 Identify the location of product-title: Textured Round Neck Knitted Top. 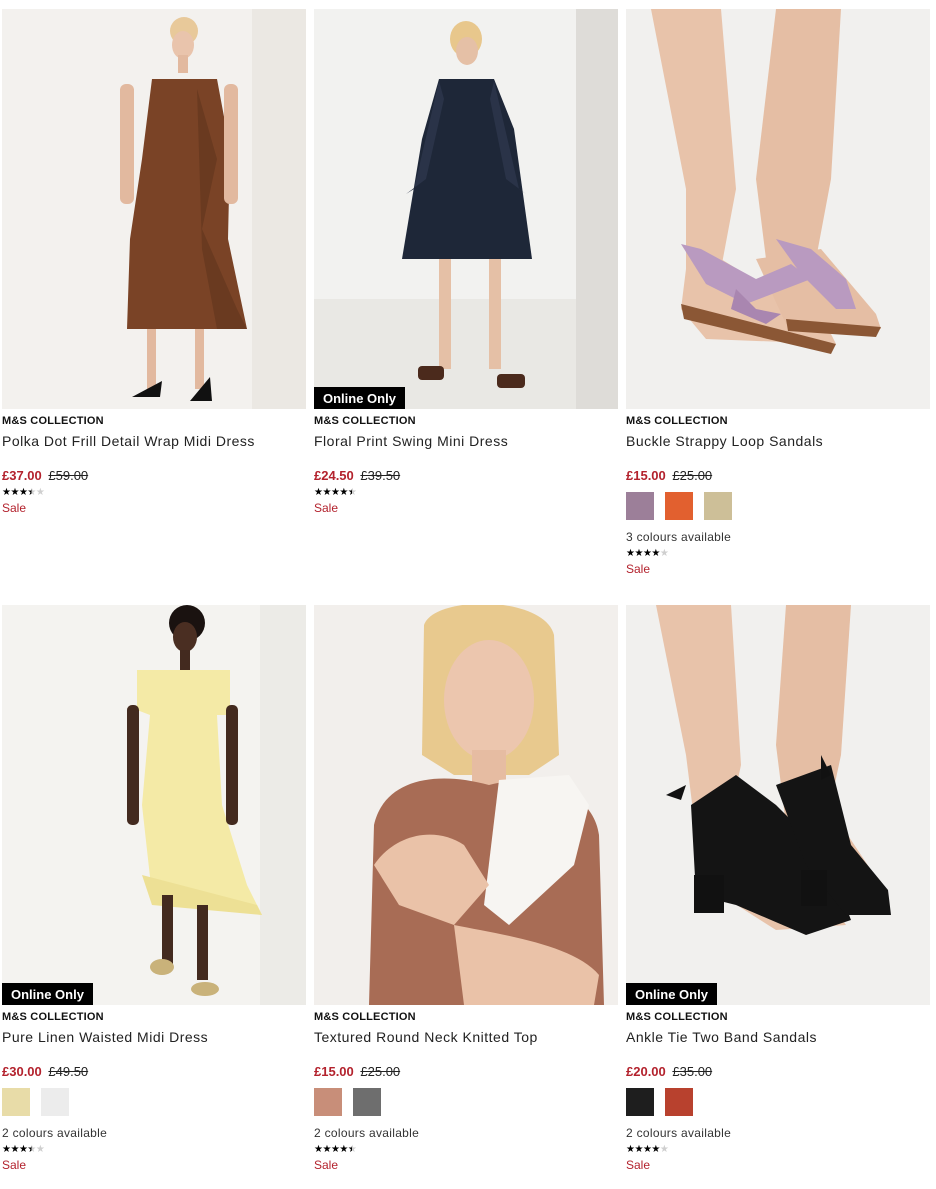
(466, 1037).